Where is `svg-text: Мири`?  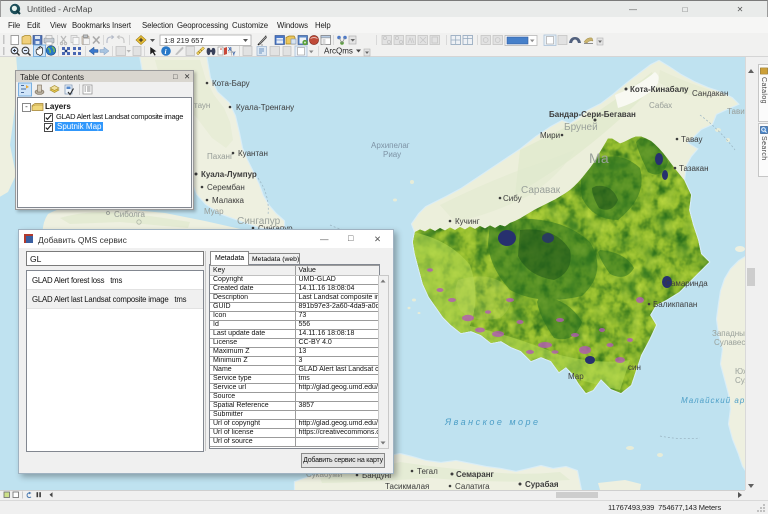 svg-text: Мири is located at coordinates (550, 135).